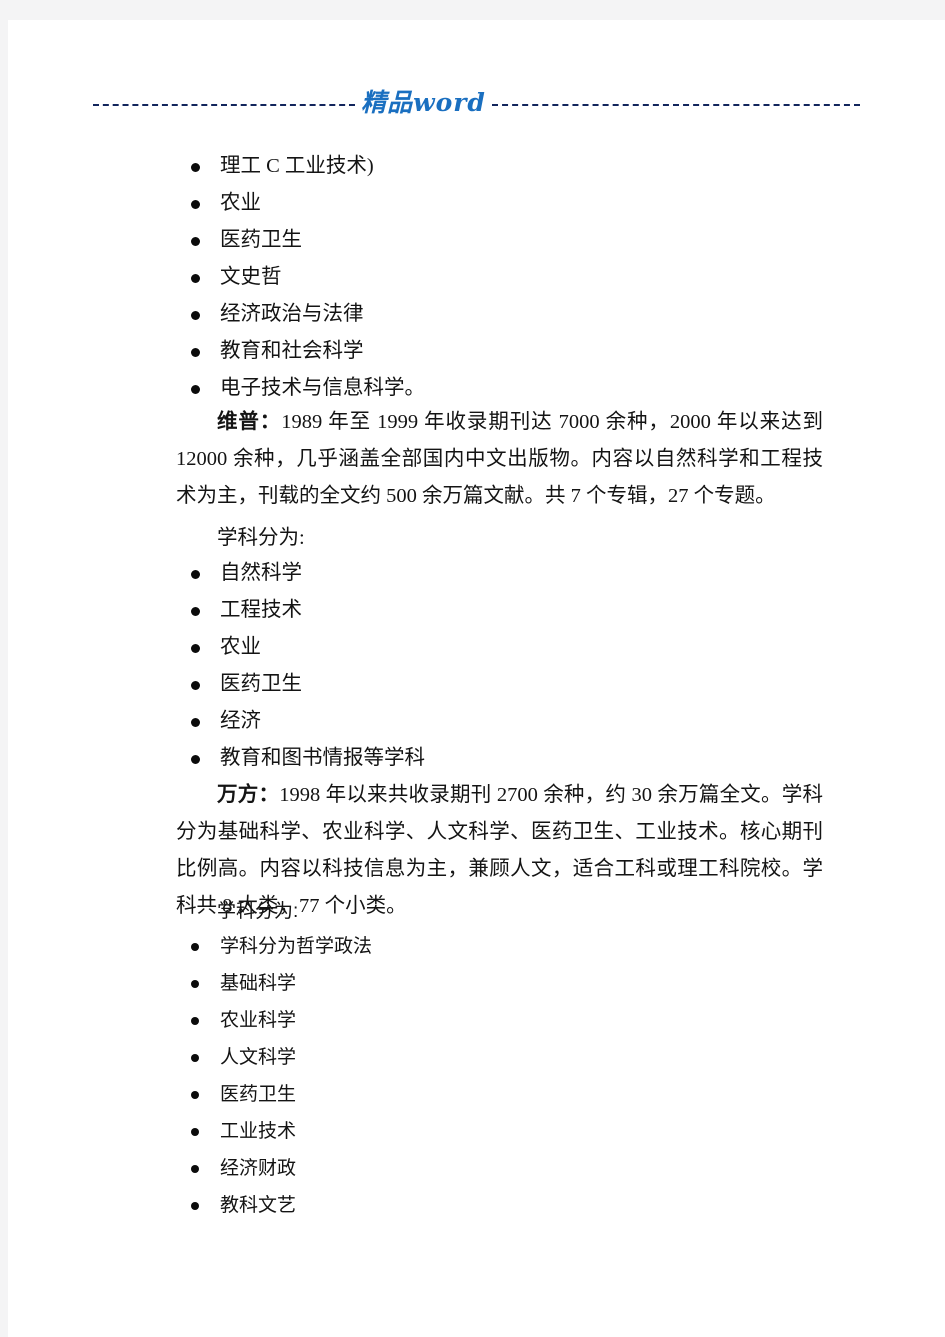 Image resolution: width=945 pixels, height=1337 pixels. I want to click on paragraph-lead-label: 万方：, so click(248, 795).